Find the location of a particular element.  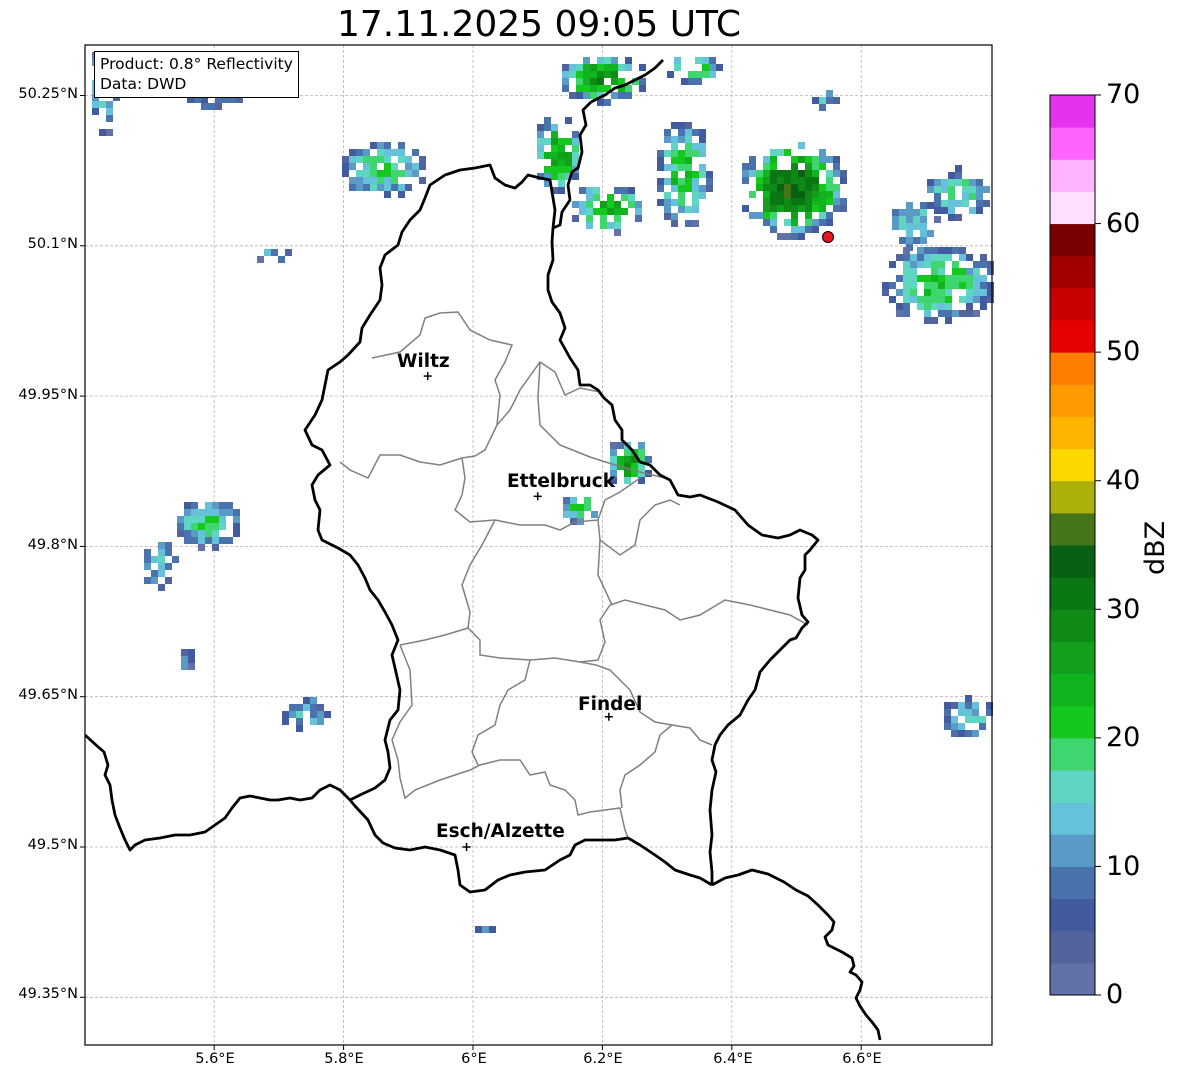

lat-label: 49.35°N is located at coordinates (48, 994).